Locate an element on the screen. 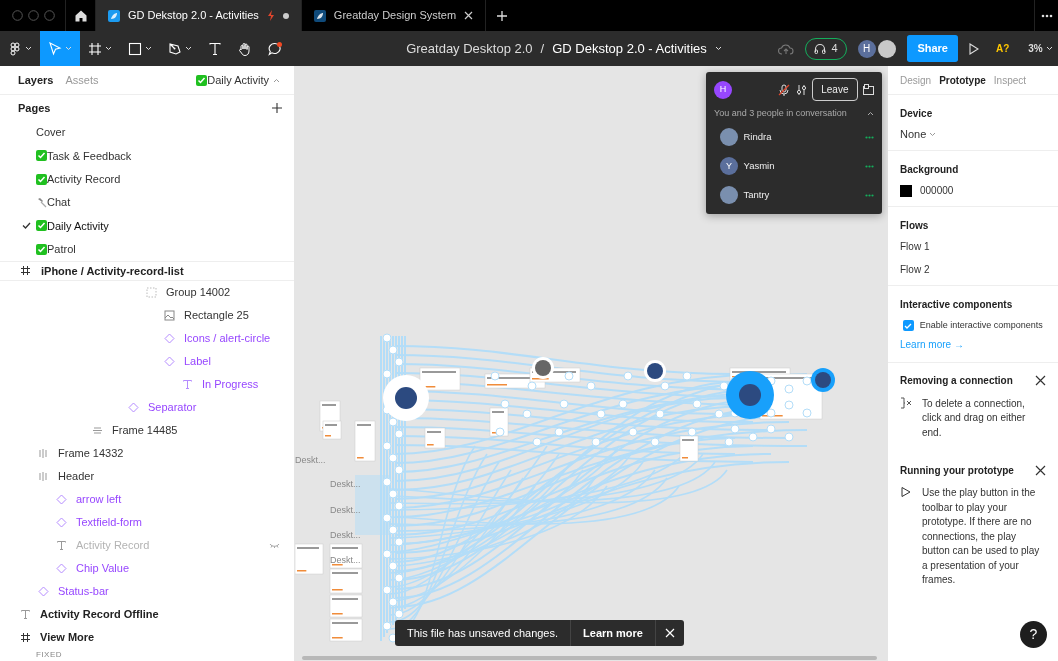 The height and width of the screenshot is (661, 1058). page-selector: Daily Activity is located at coordinates (238, 80).